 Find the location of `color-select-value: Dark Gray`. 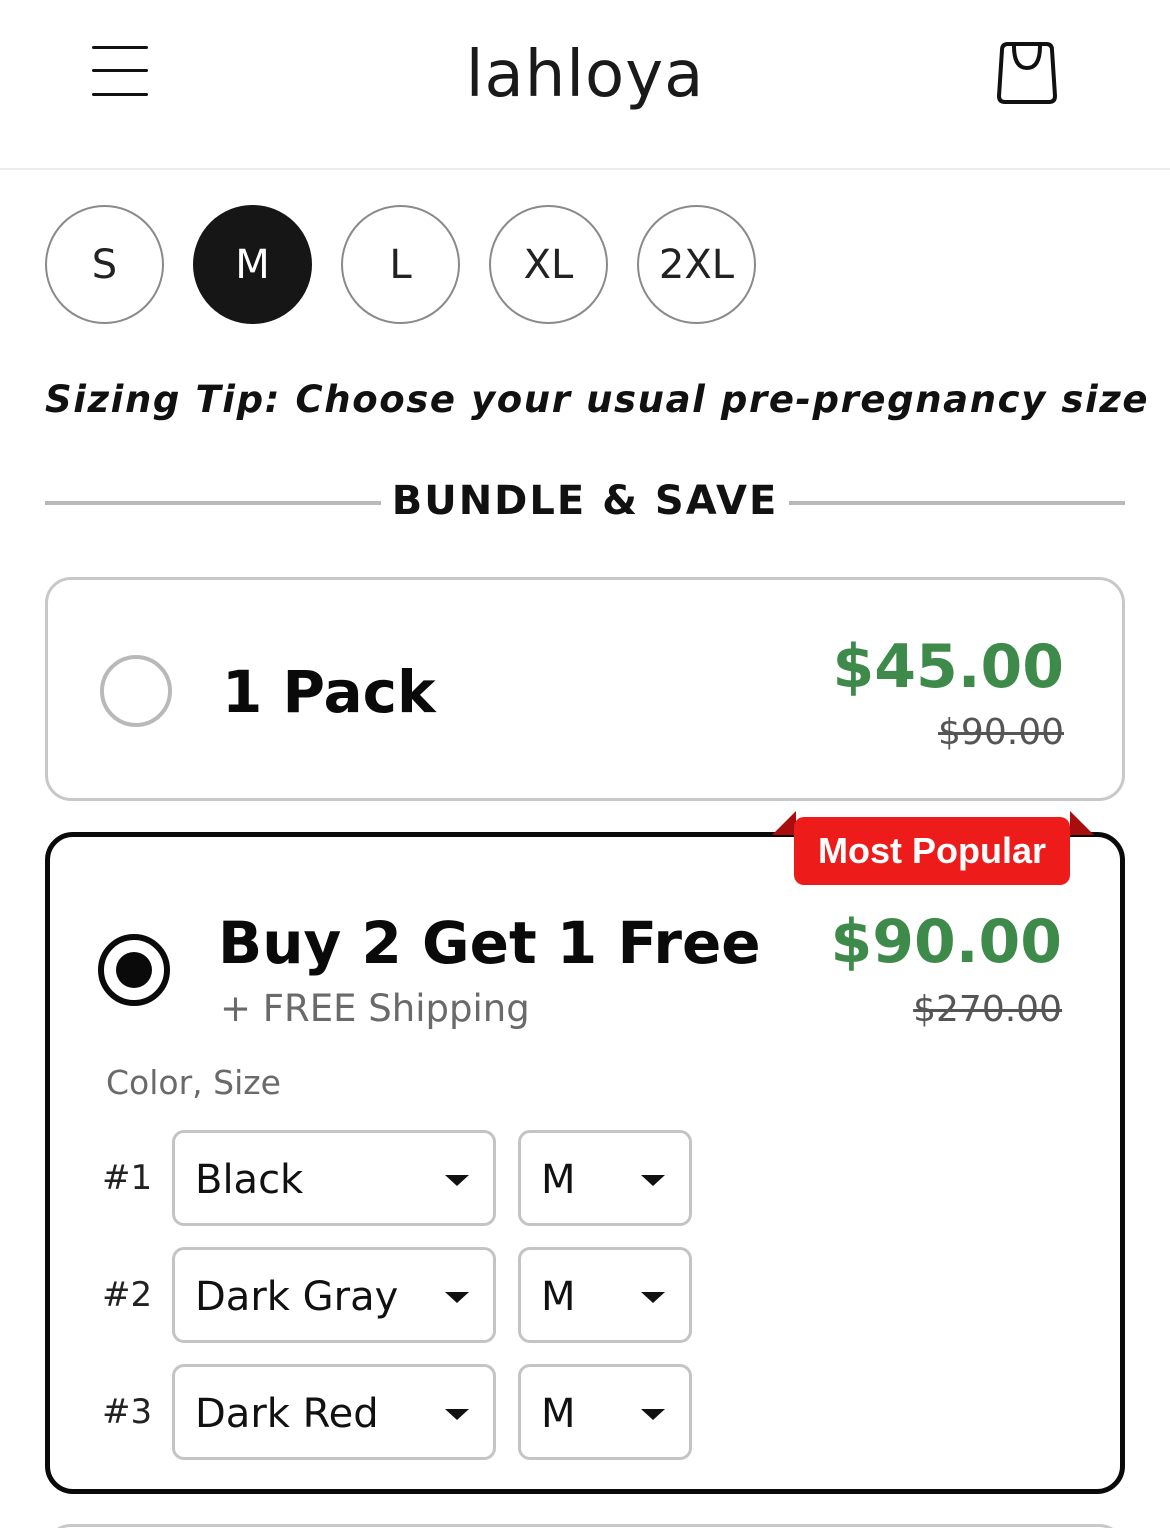

color-select-value: Dark Gray is located at coordinates (297, 1297).